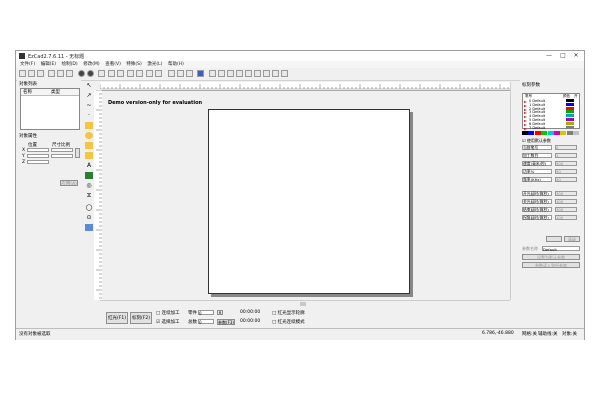 Image resolution: width=600 pixels, height=400 pixels. What do you see at coordinates (70, 64) in the screenshot?
I see `menu-draw: 绘制(D)` at bounding box center [70, 64].